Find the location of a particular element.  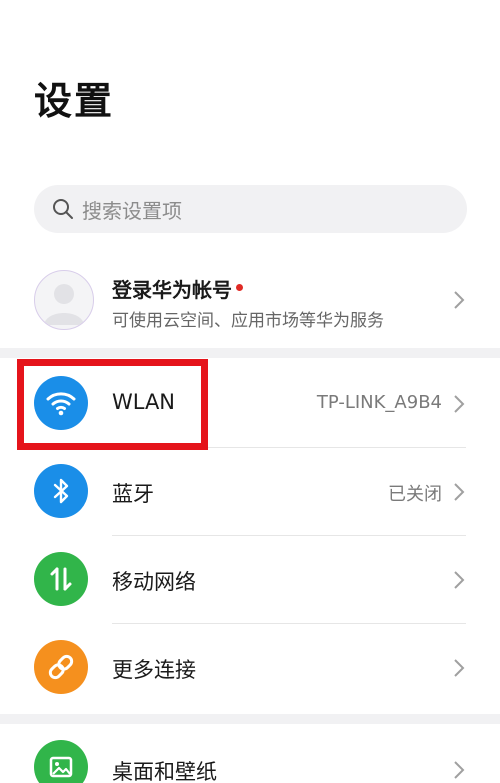

wifi-icon is located at coordinates (61, 403).